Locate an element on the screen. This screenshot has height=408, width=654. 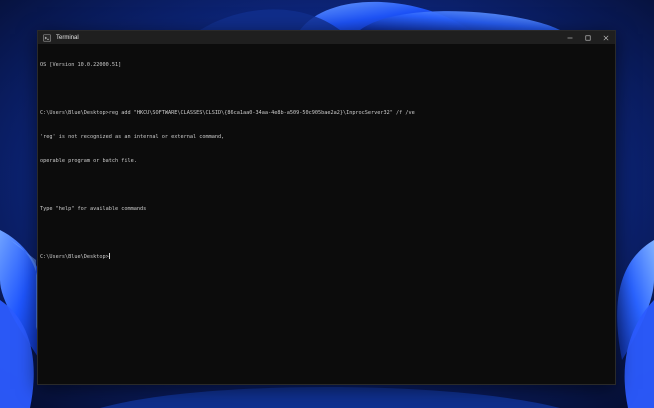
title-bar: Terminal is located at coordinates (326, 37).